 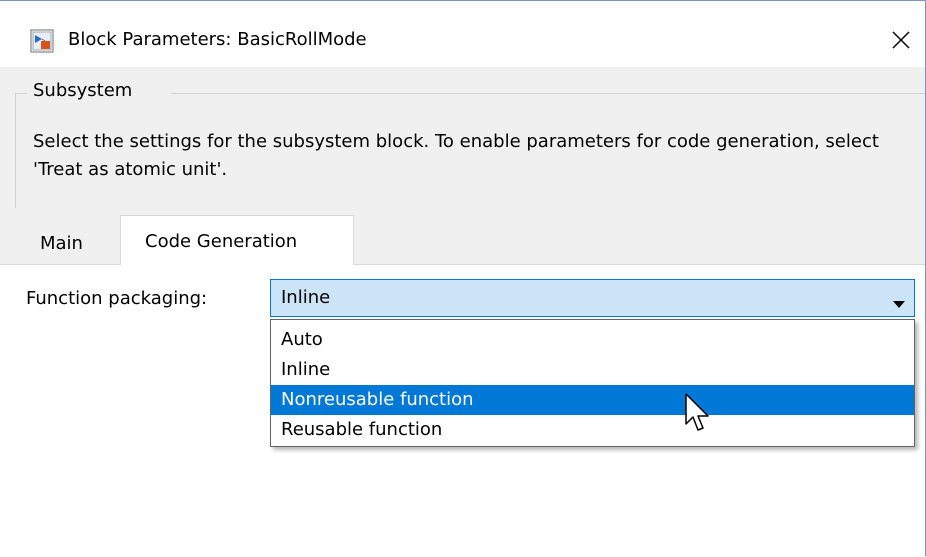 What do you see at coordinates (462, 34) in the screenshot?
I see `title-bar: Block Parameters: BasicRollMode` at bounding box center [462, 34].